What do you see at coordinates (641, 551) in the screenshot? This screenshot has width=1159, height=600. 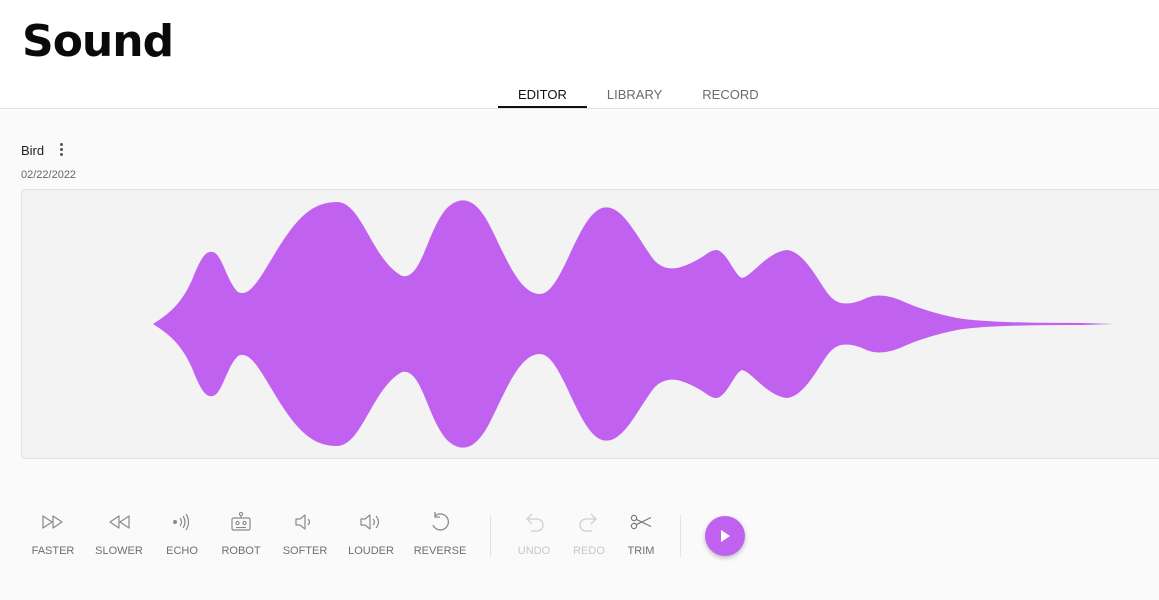 I see `trim-label: TRIM` at bounding box center [641, 551].